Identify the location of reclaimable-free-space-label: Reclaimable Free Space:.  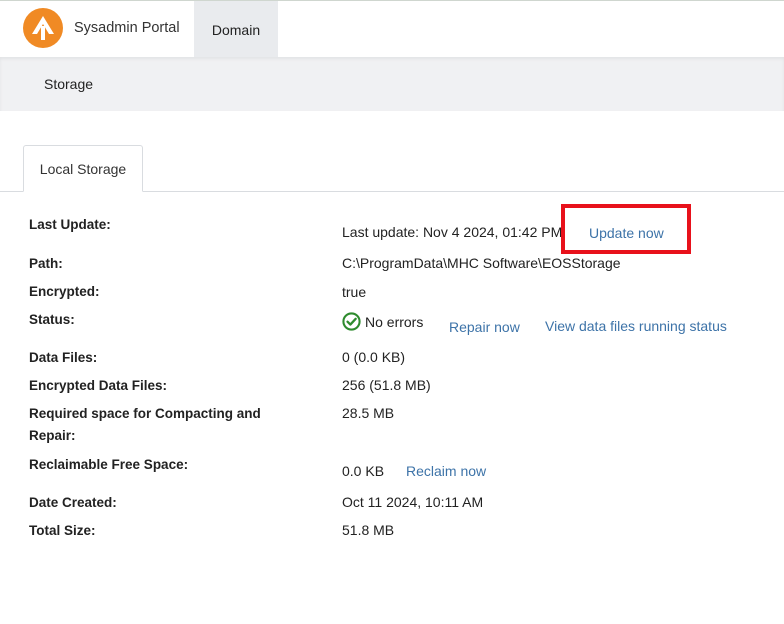
(109, 464).